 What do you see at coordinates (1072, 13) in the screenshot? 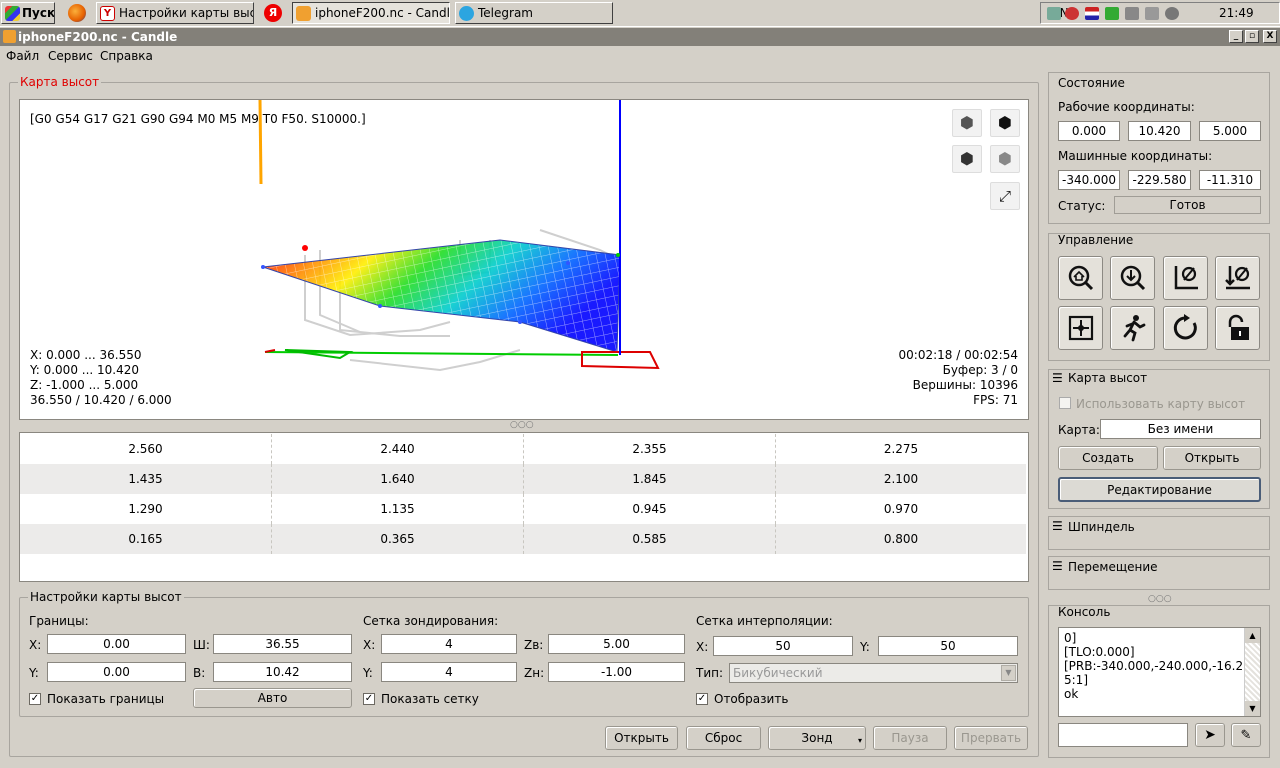
I see `security-icon` at bounding box center [1072, 13].